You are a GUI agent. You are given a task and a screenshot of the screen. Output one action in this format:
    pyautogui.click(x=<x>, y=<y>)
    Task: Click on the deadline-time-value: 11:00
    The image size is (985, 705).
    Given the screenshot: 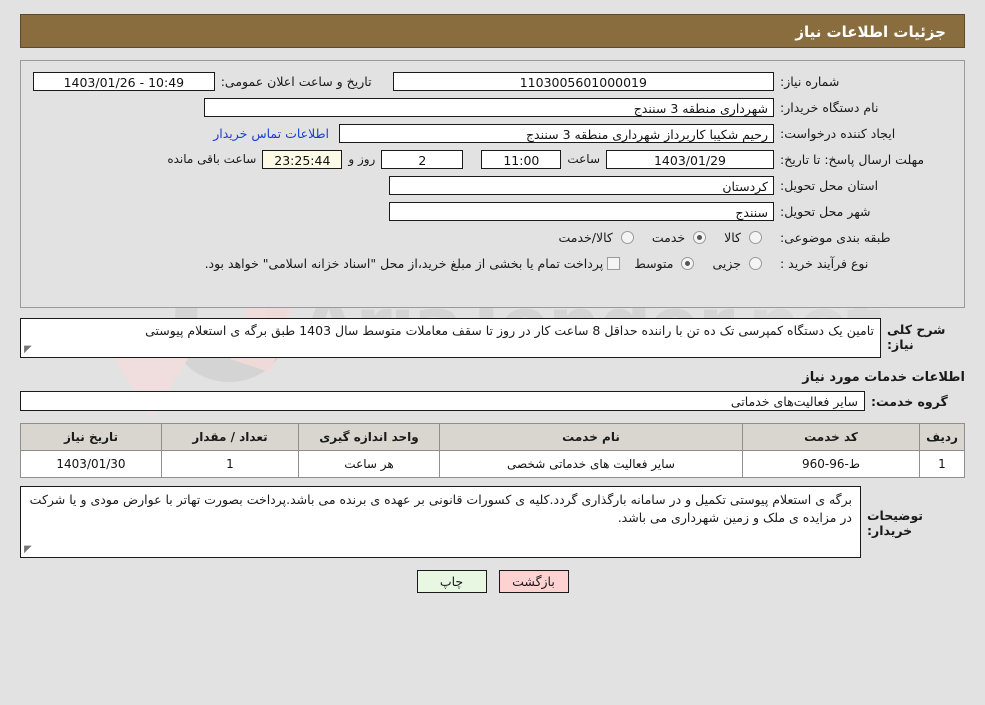 What is the action you would take?
    pyautogui.click(x=521, y=159)
    